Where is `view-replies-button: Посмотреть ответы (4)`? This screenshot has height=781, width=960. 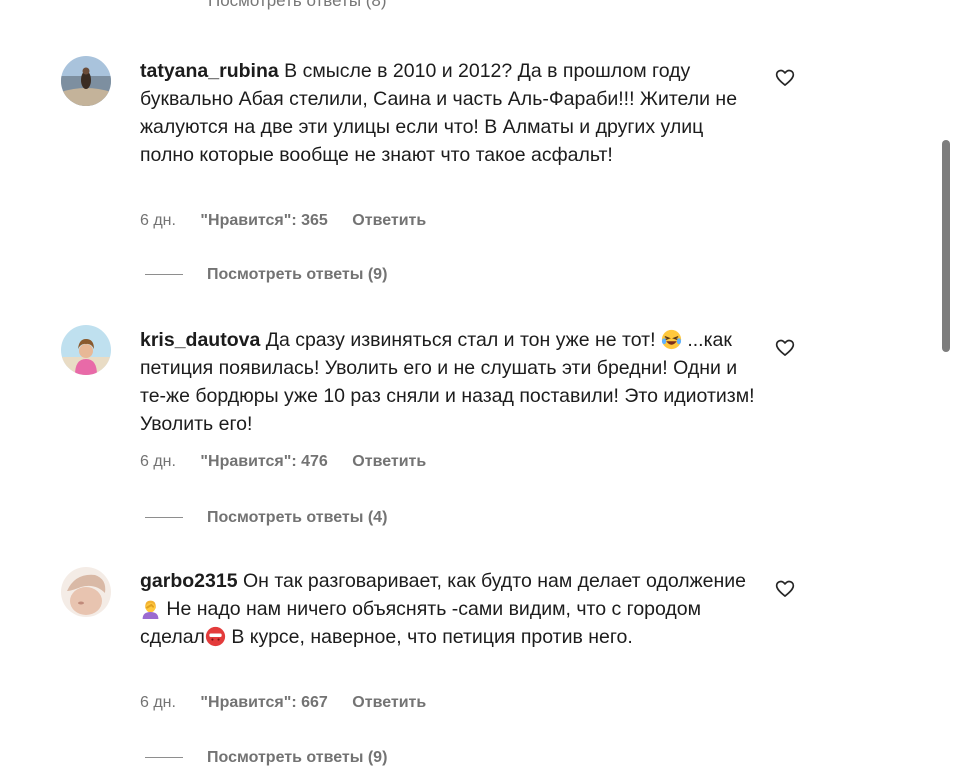
view-replies-button: Посмотреть ответы (4) is located at coordinates (266, 518).